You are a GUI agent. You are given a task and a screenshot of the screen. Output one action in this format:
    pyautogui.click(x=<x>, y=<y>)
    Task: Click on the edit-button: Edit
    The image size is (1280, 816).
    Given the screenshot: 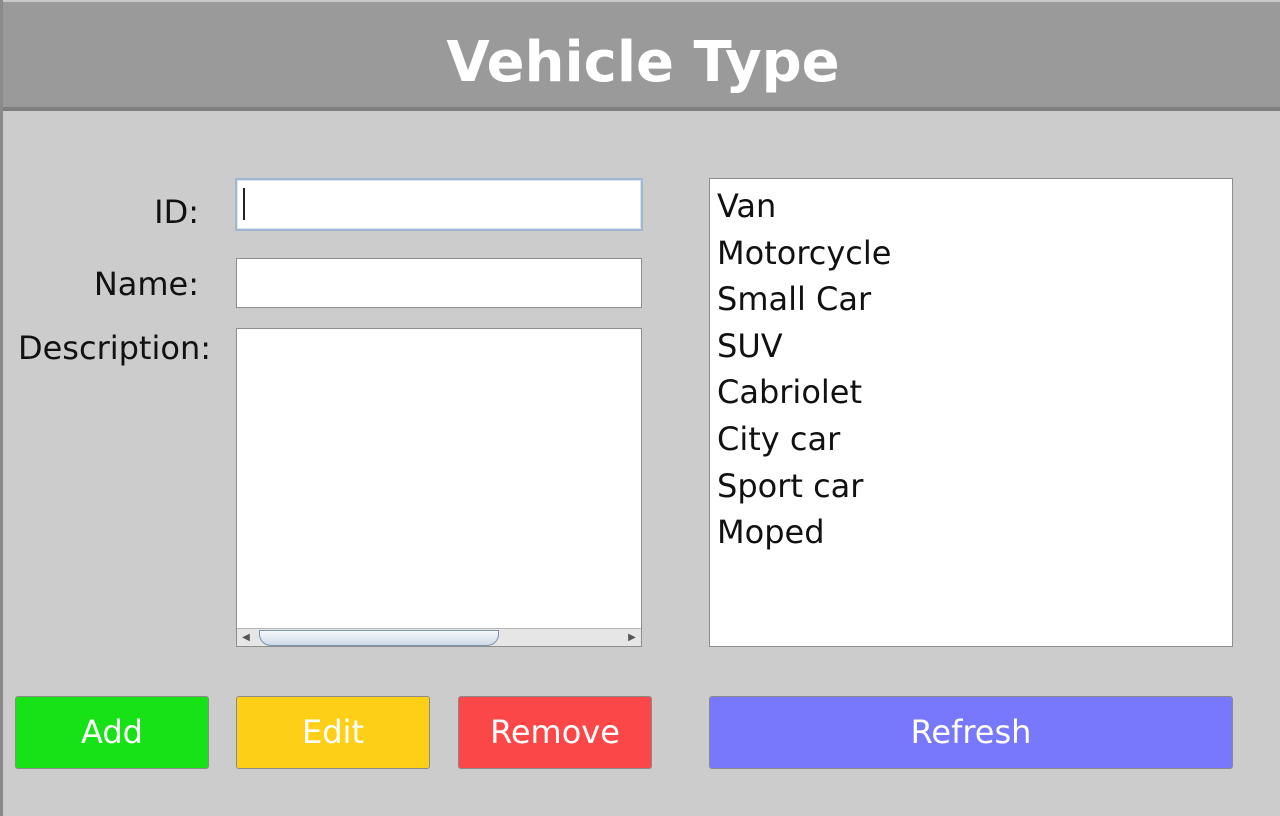 What is the action you would take?
    pyautogui.click(x=333, y=732)
    